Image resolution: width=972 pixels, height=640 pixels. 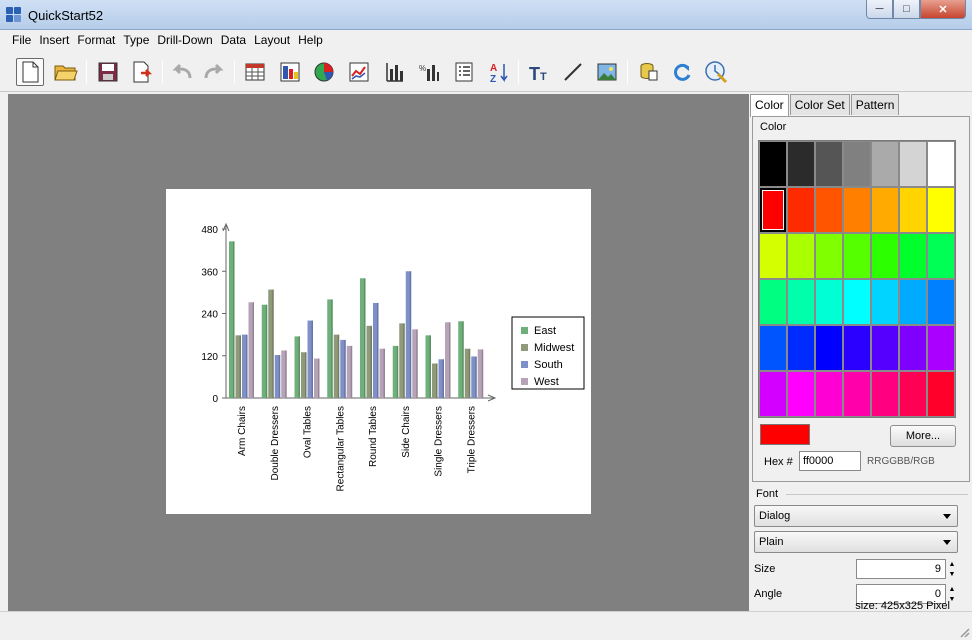 What do you see at coordinates (952, 574) in the screenshot?
I see `arrow-down-icon: ▼` at bounding box center [952, 574].